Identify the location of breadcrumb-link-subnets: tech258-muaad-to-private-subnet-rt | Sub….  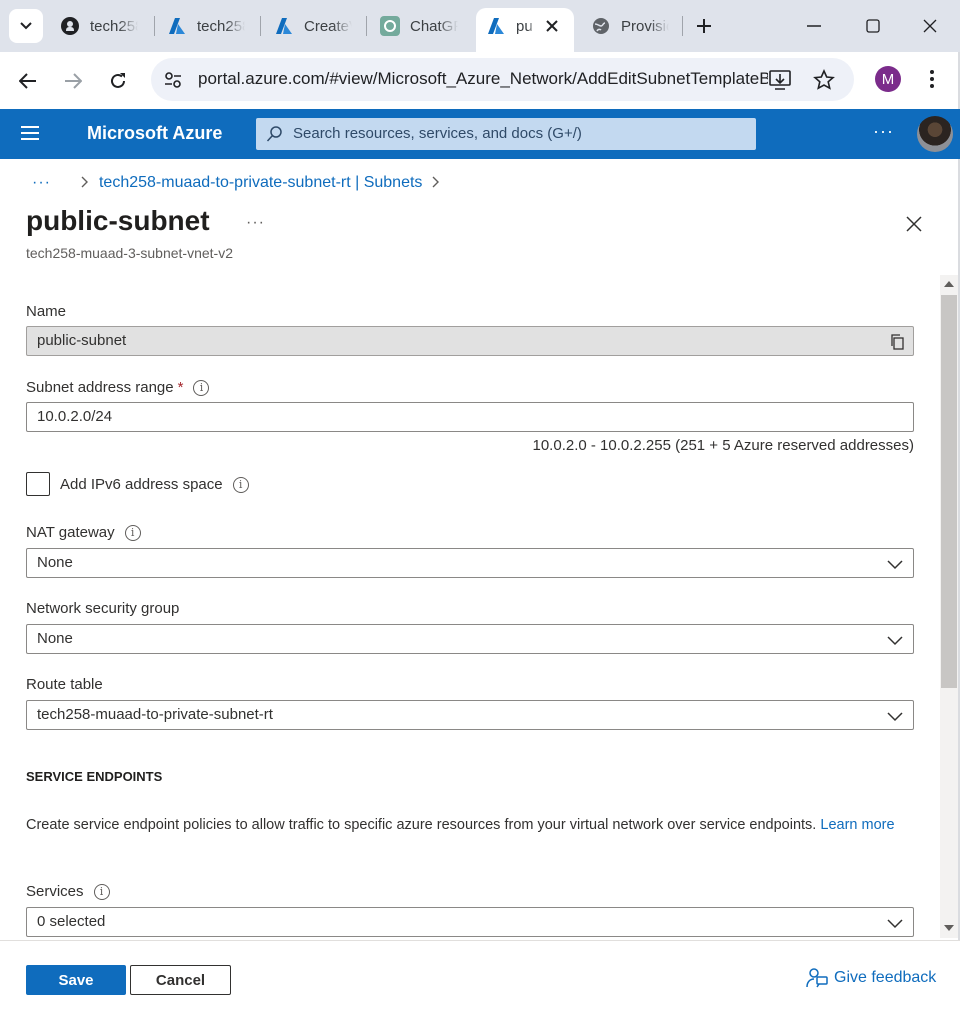
(260, 183).